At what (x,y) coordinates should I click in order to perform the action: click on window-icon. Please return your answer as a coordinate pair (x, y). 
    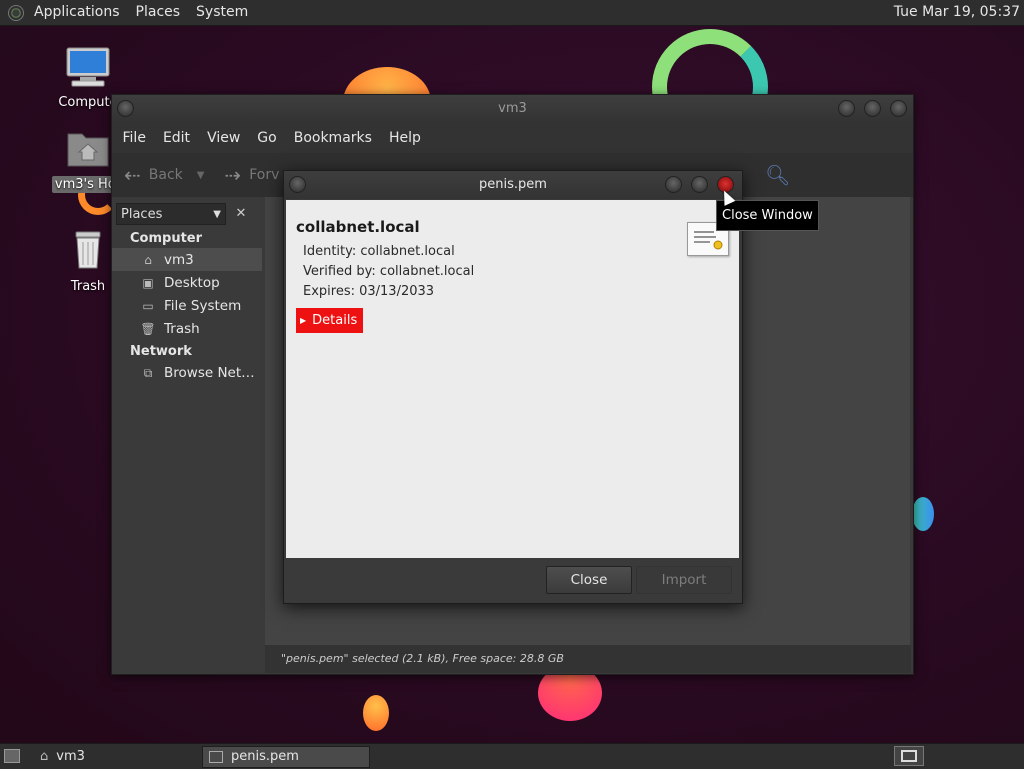
    Looking at the image, I should click on (216, 757).